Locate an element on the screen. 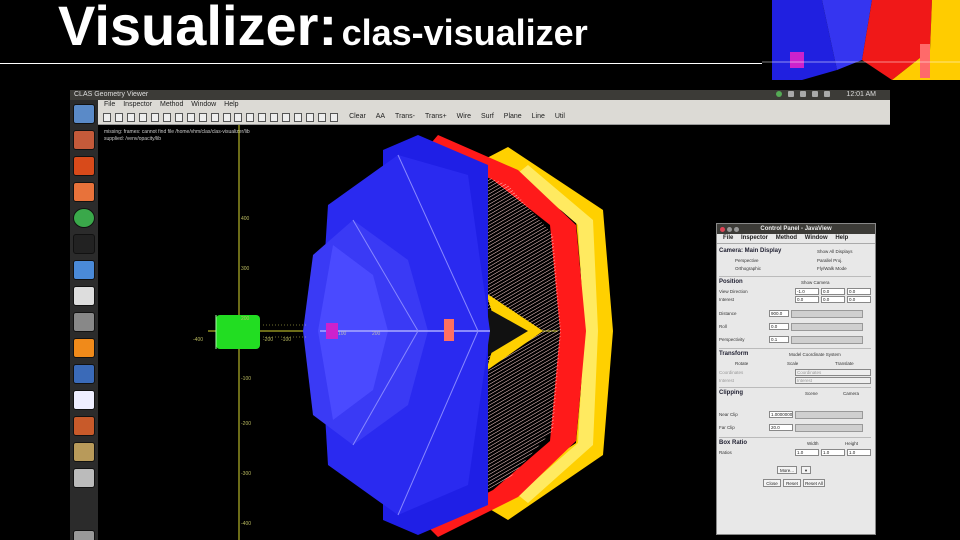 The width and height of the screenshot is (960, 540). view-direction-z-field: 0.0 is located at coordinates (859, 291).